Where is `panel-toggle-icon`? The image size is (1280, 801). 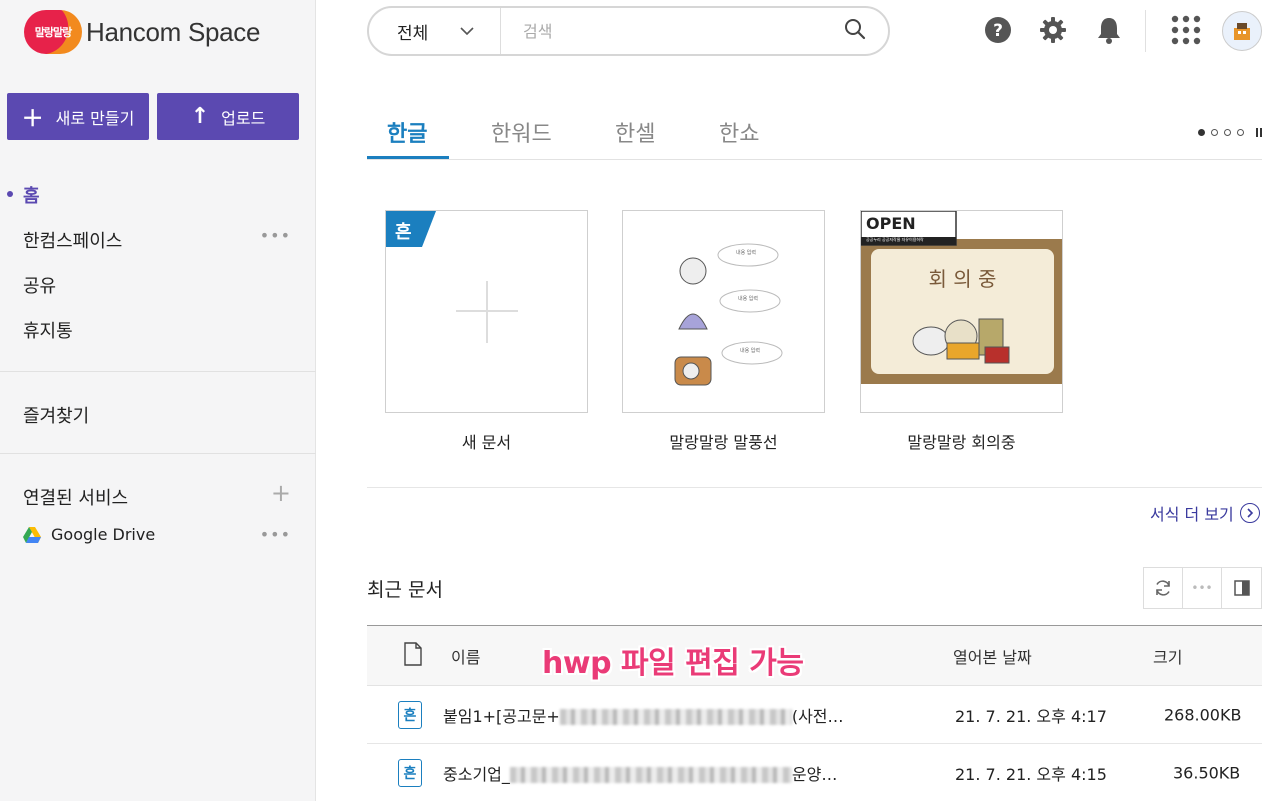 panel-toggle-icon is located at coordinates (1241, 588).